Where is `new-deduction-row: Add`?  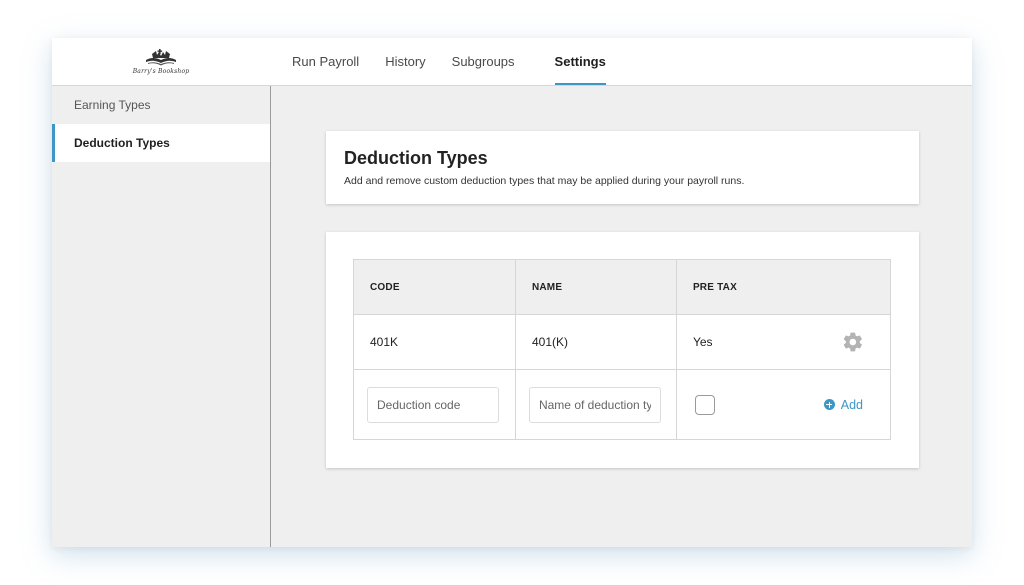 new-deduction-row: Add is located at coordinates (622, 404).